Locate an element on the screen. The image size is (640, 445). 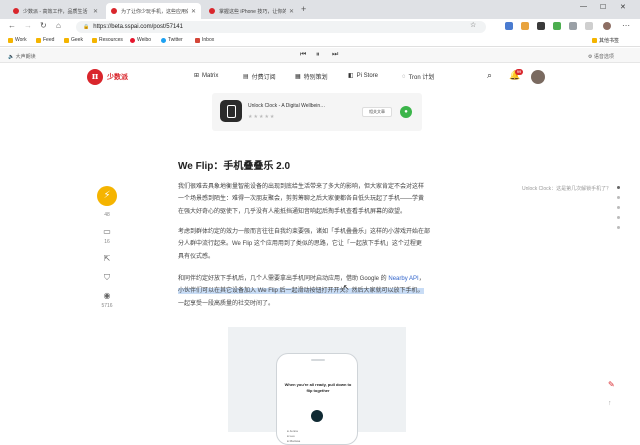
nearby-api-link: Nearby API is located at coordinates (403, 279).